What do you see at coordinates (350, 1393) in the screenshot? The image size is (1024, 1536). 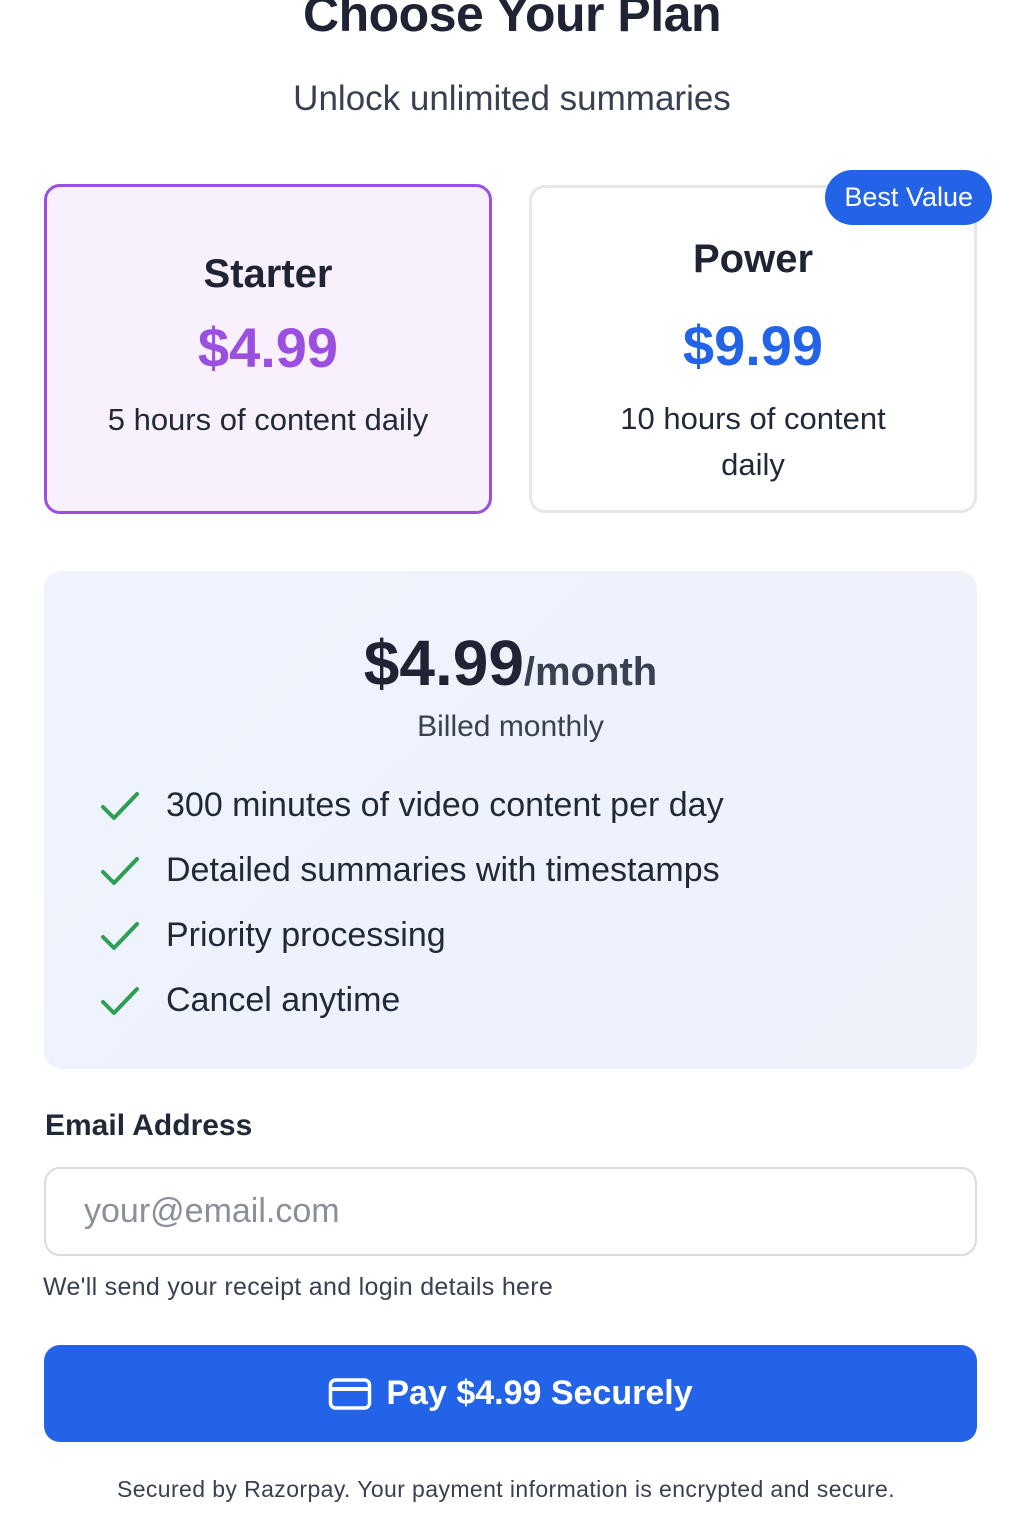 I see `credit-card-icon` at bounding box center [350, 1393].